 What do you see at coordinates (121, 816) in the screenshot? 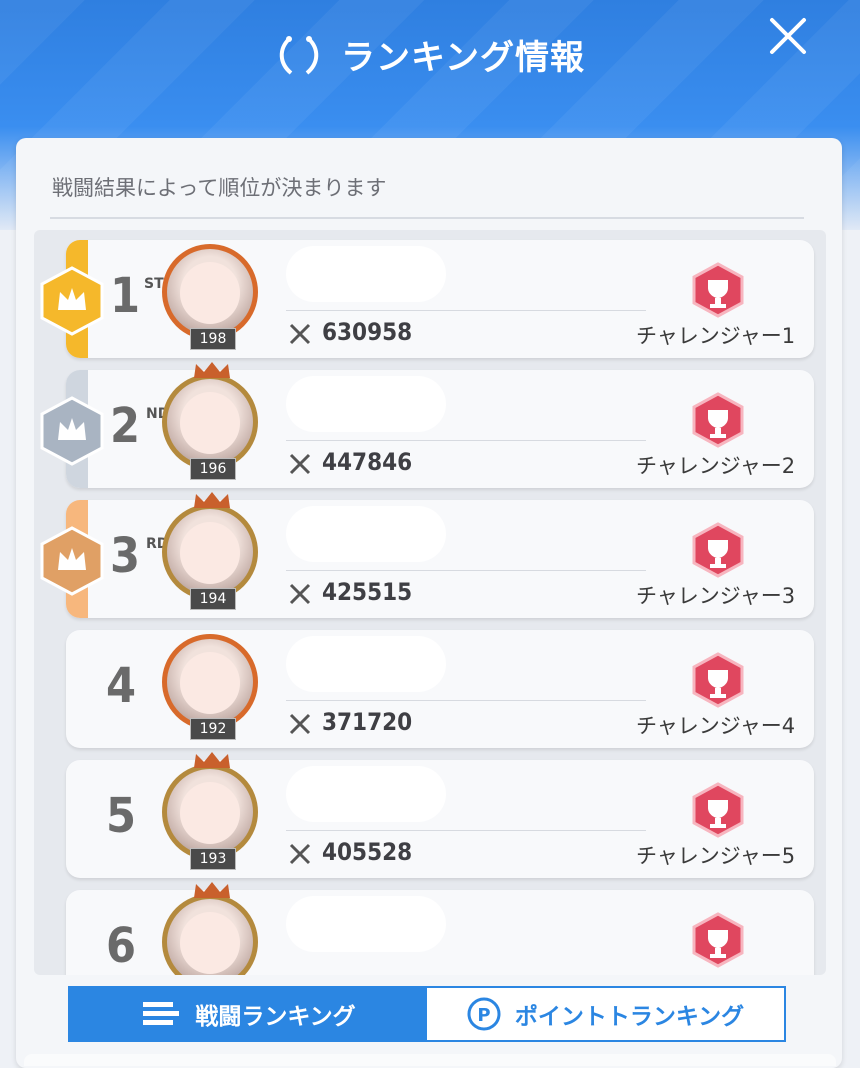
I see `rank-number: 5` at bounding box center [121, 816].